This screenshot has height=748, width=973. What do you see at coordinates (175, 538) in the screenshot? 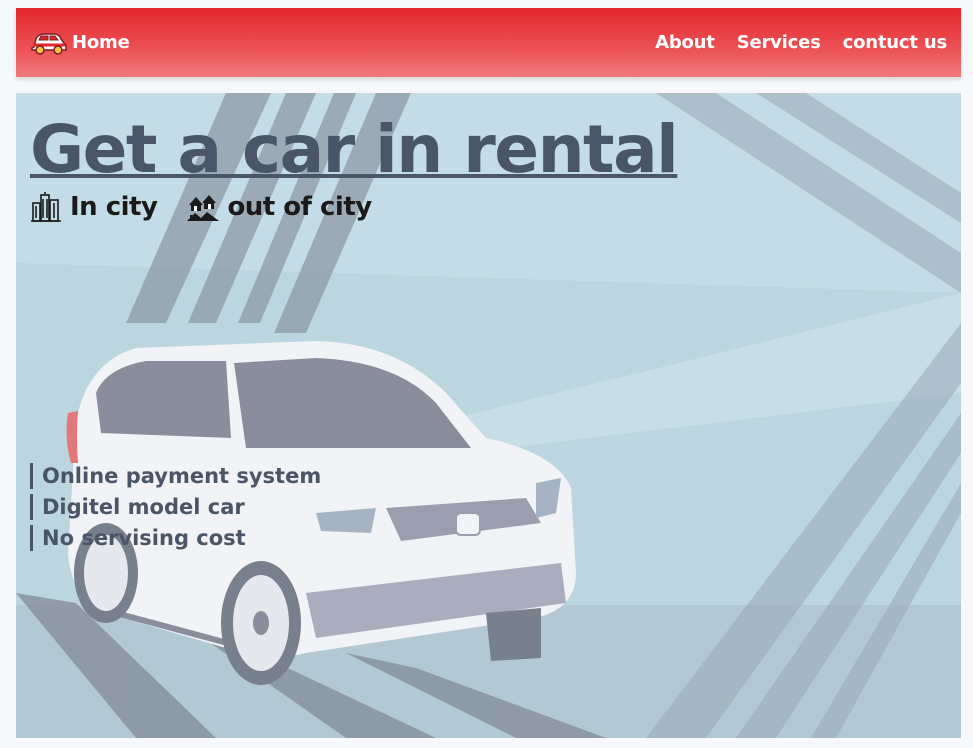
I see `feature-item: No servising cost` at bounding box center [175, 538].